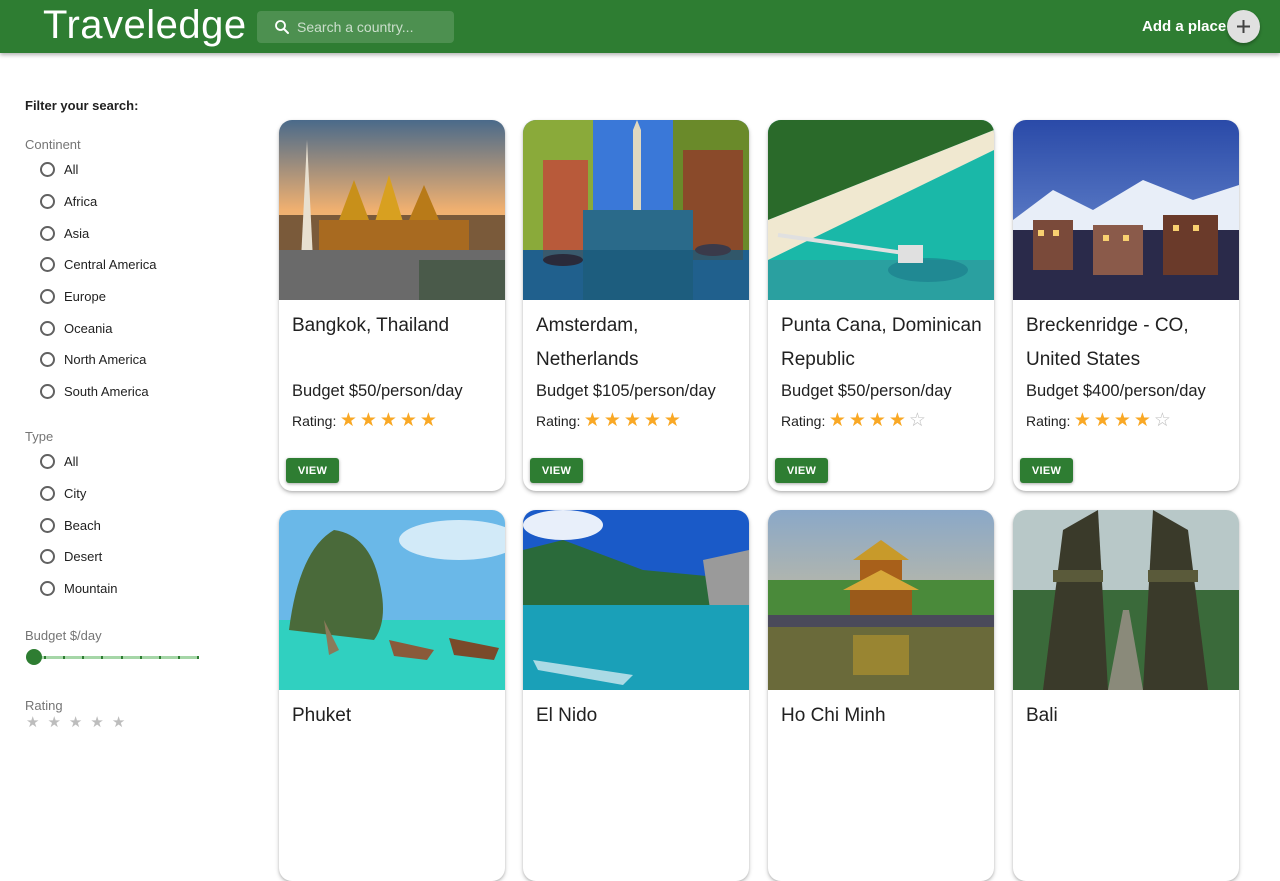 The image size is (1280, 881). Describe the element at coordinates (322, 715) in the screenshot. I see `place-title: Phuket` at that location.